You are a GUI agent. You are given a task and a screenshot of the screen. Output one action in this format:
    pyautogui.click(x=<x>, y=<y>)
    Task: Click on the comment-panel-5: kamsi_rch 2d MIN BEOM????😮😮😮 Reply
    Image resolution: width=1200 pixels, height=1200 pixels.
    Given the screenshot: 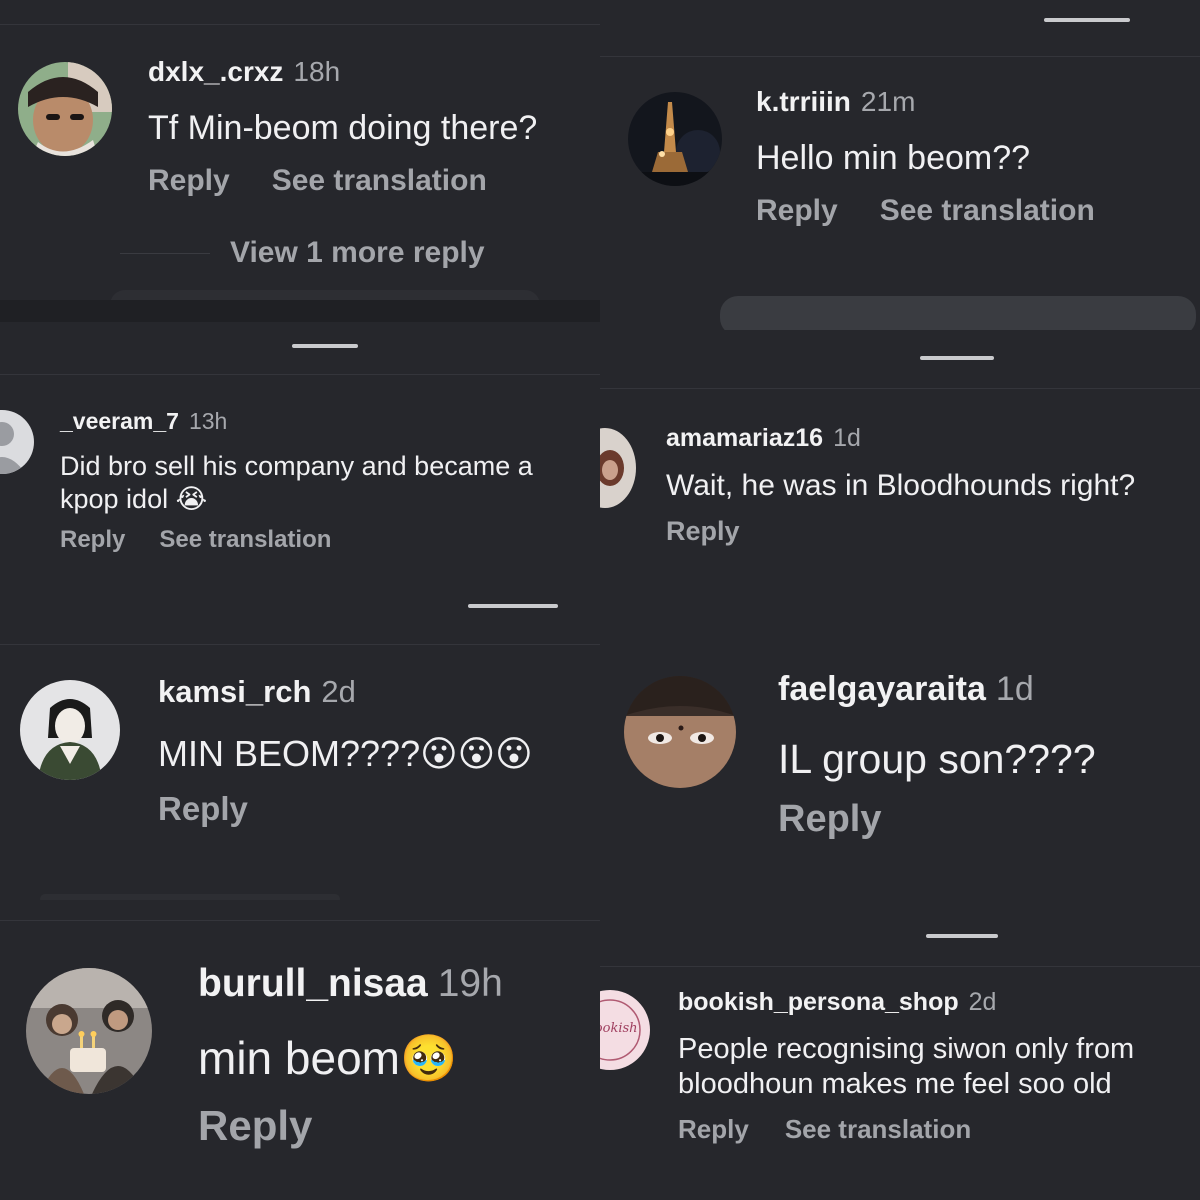 What is the action you would take?
    pyautogui.click(x=300, y=760)
    